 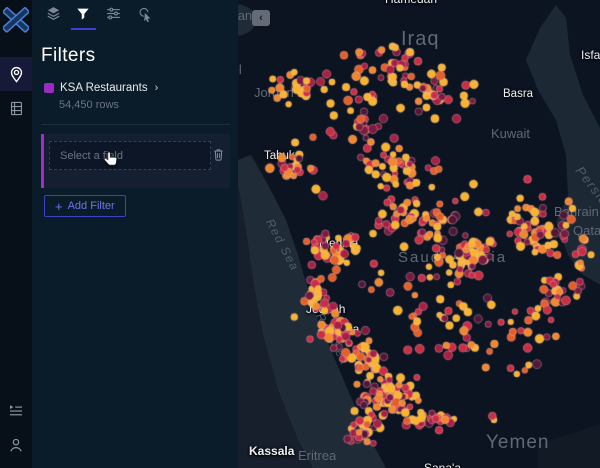 I want to click on rail-item-map, so click(x=16, y=74).